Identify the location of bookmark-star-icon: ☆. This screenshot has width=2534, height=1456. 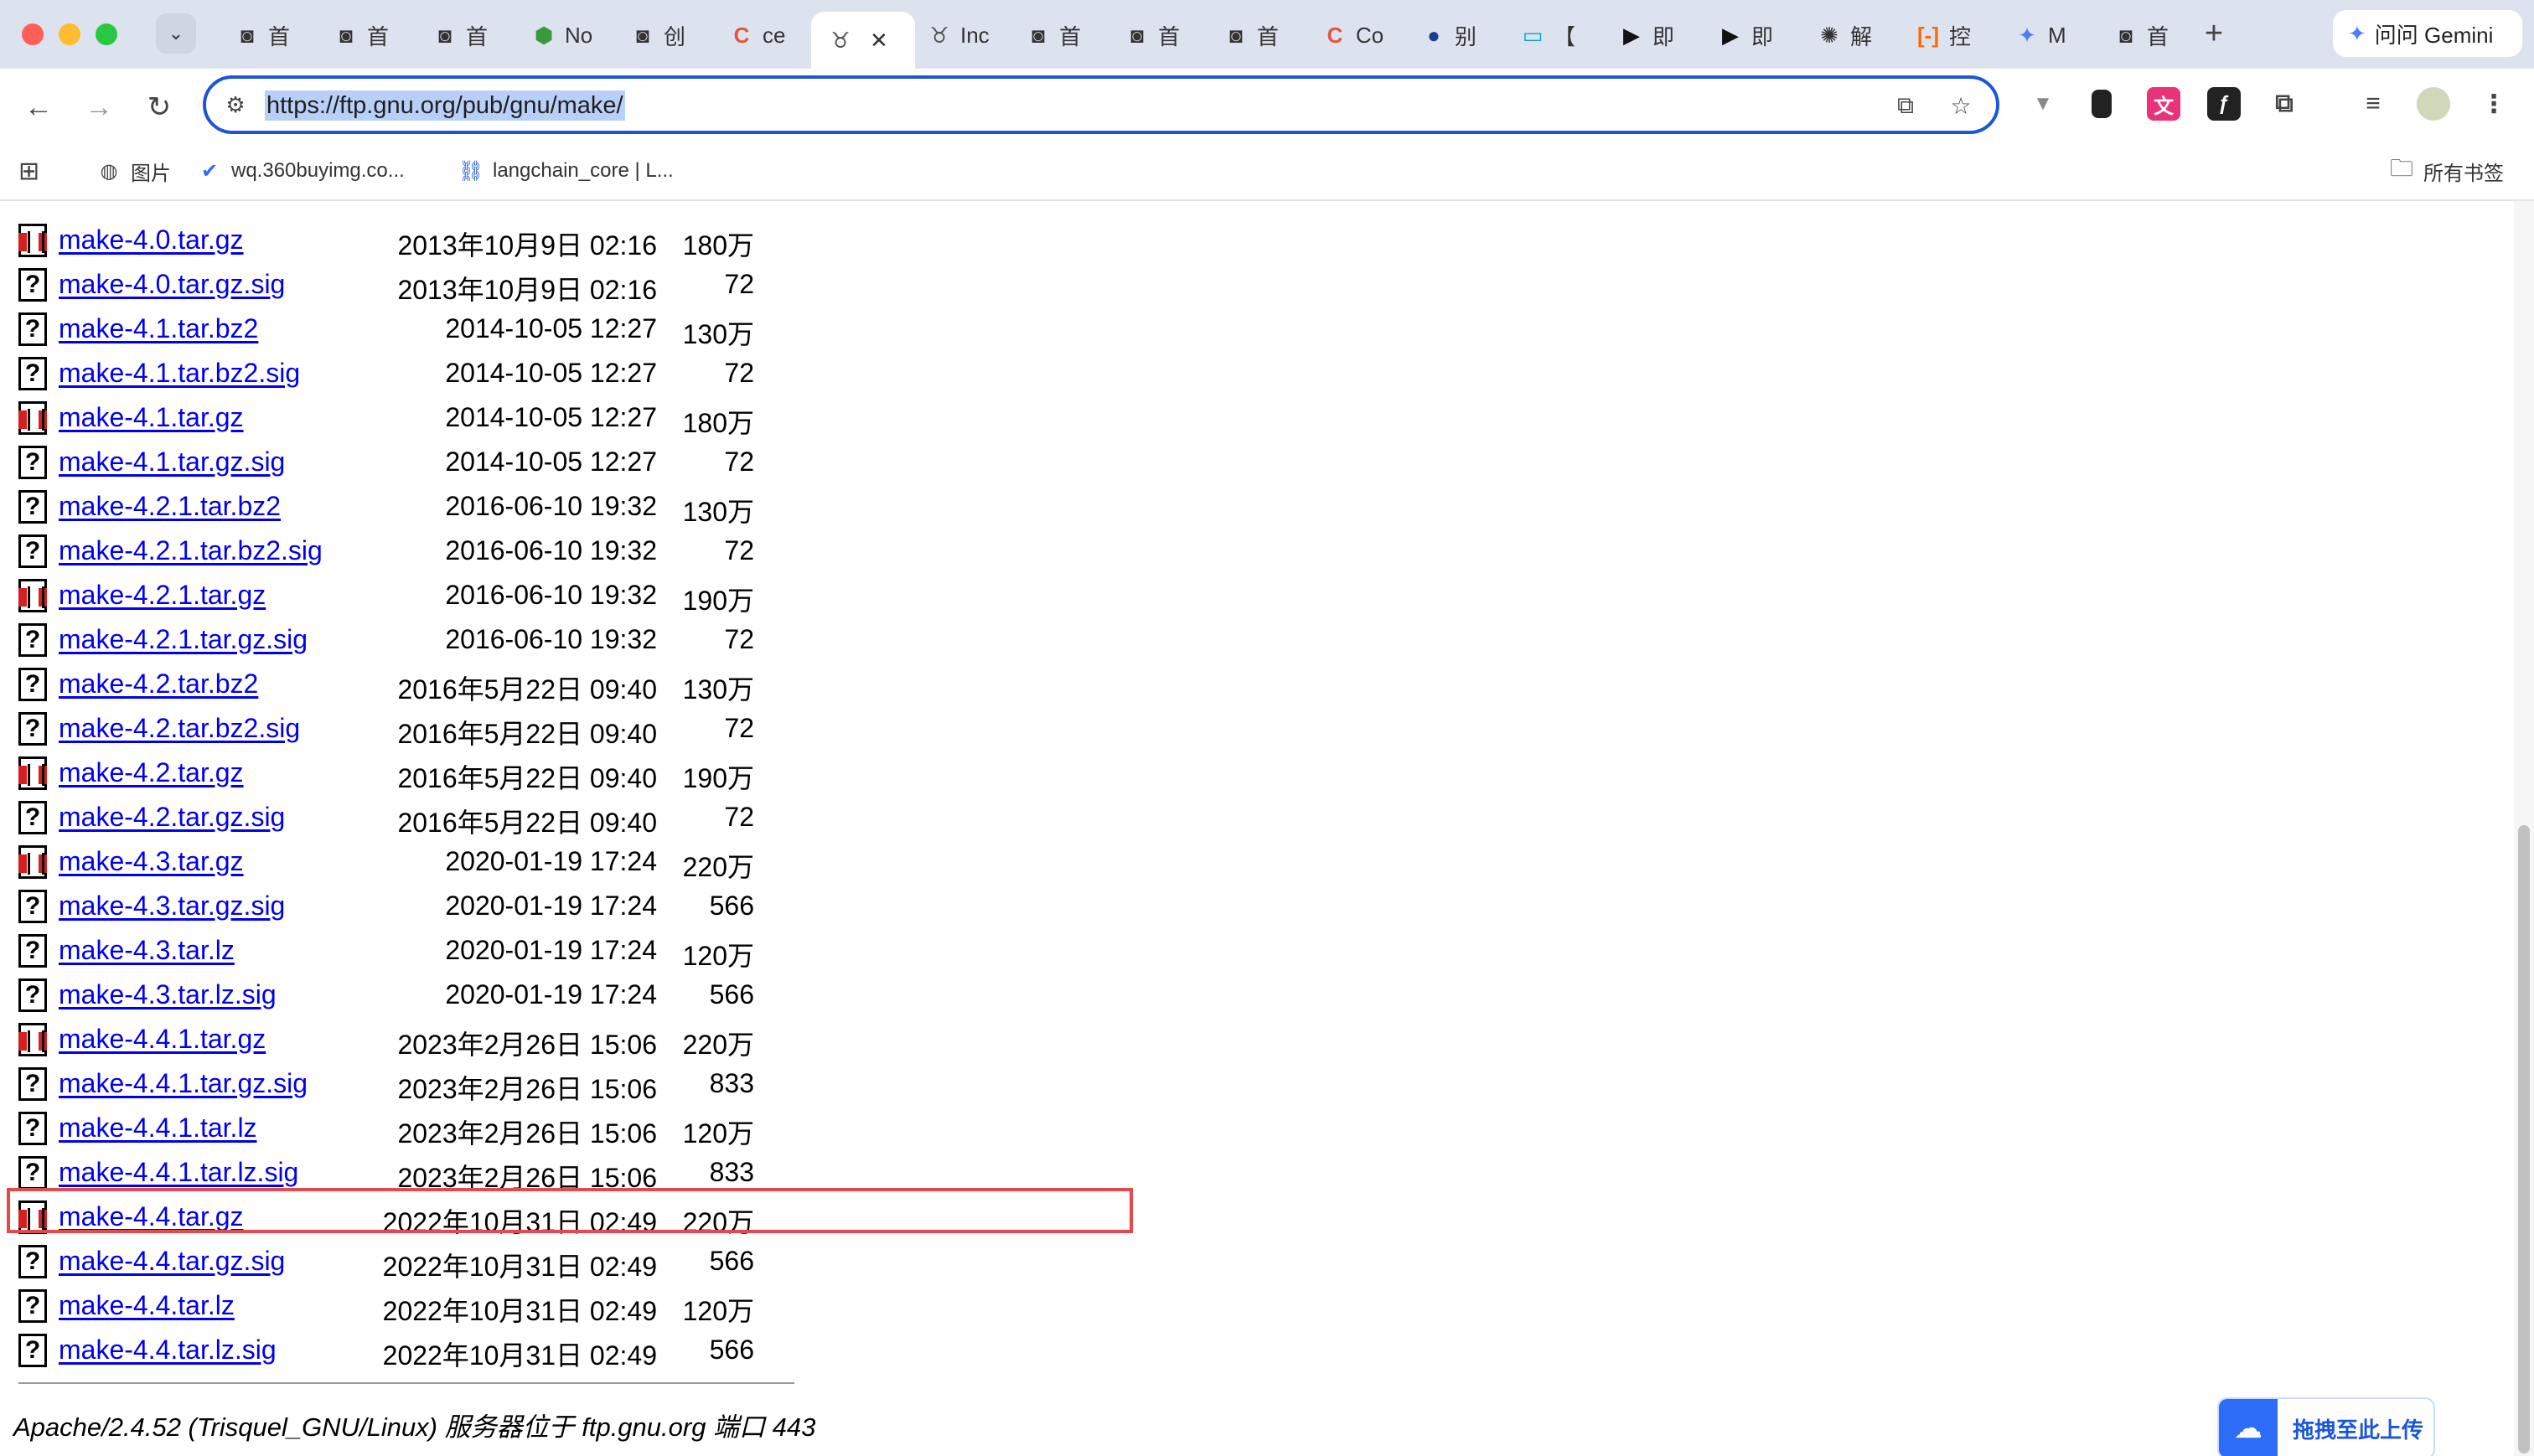
(1961, 105).